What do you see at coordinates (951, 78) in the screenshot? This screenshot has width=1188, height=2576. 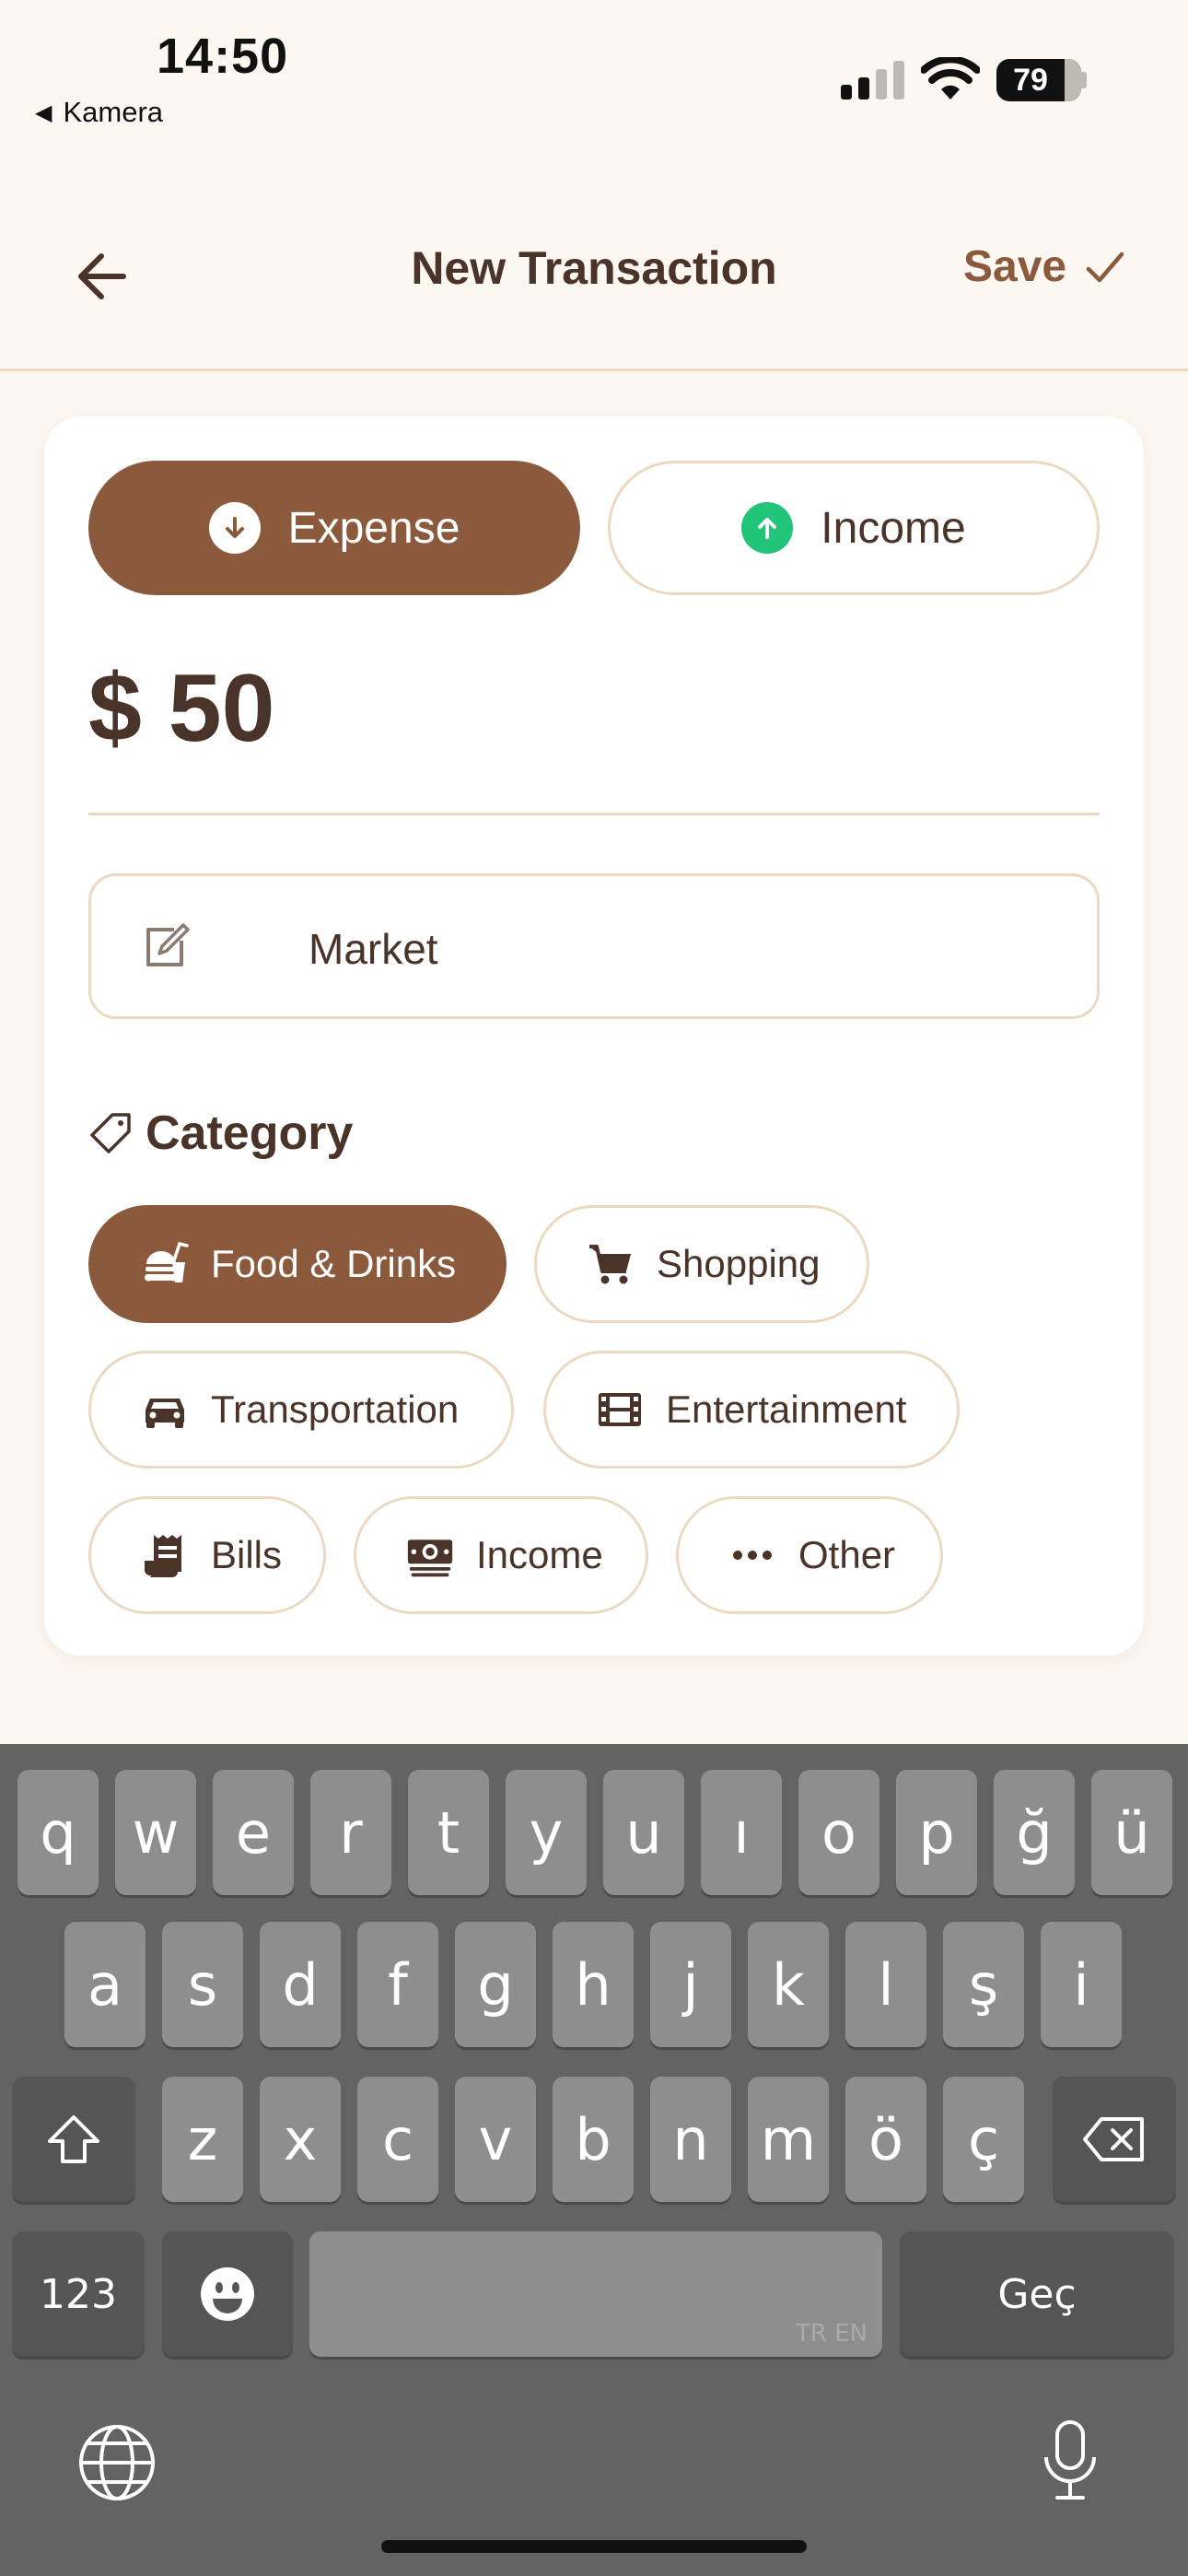 I see `wifi-icon` at bounding box center [951, 78].